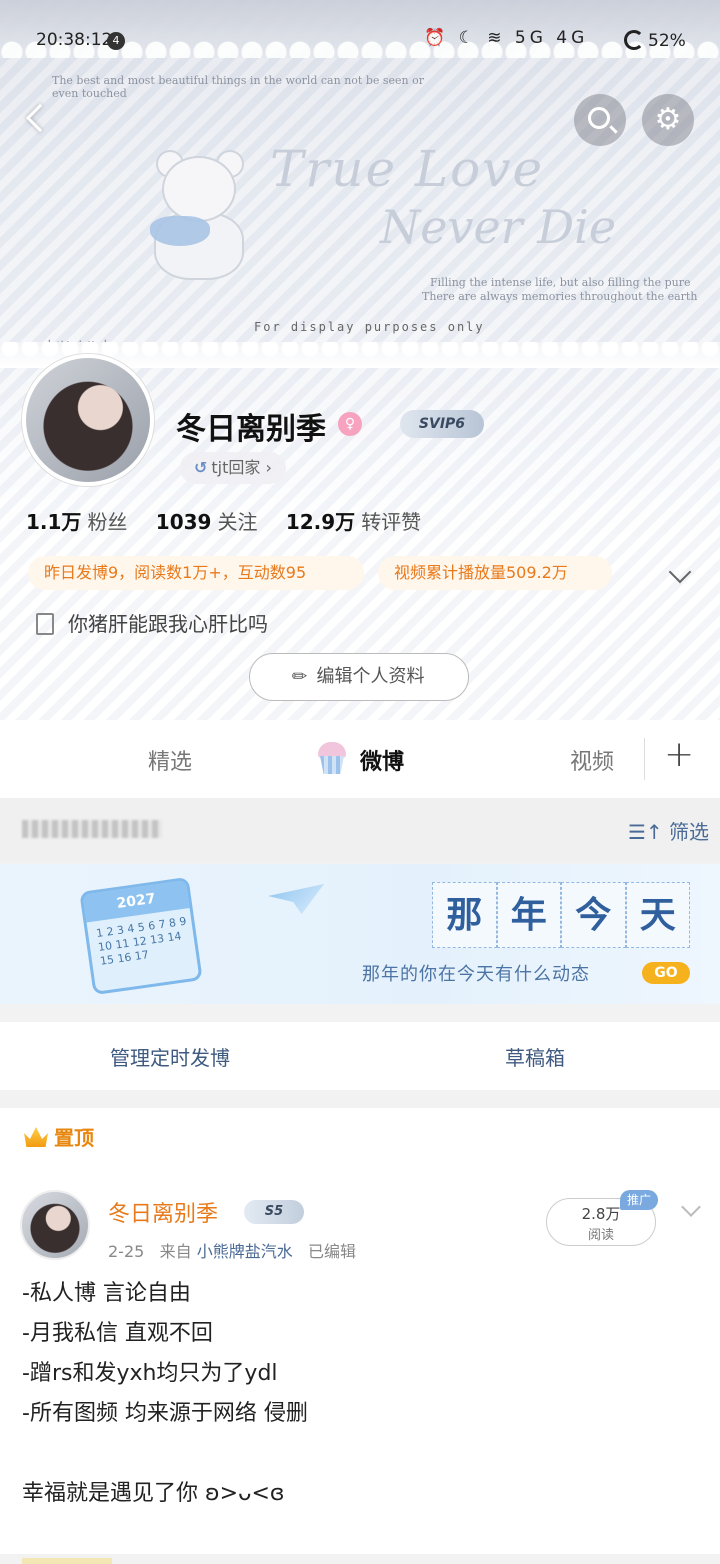 This screenshot has width=720, height=1564. What do you see at coordinates (74, 40) in the screenshot?
I see `status-time: 20:38:12` at bounding box center [74, 40].